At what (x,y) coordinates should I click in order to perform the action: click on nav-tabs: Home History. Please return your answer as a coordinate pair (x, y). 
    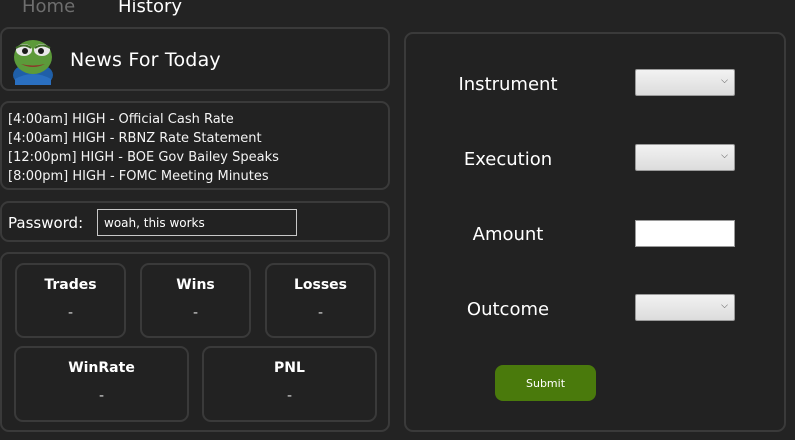
    Looking at the image, I should click on (200, 12).